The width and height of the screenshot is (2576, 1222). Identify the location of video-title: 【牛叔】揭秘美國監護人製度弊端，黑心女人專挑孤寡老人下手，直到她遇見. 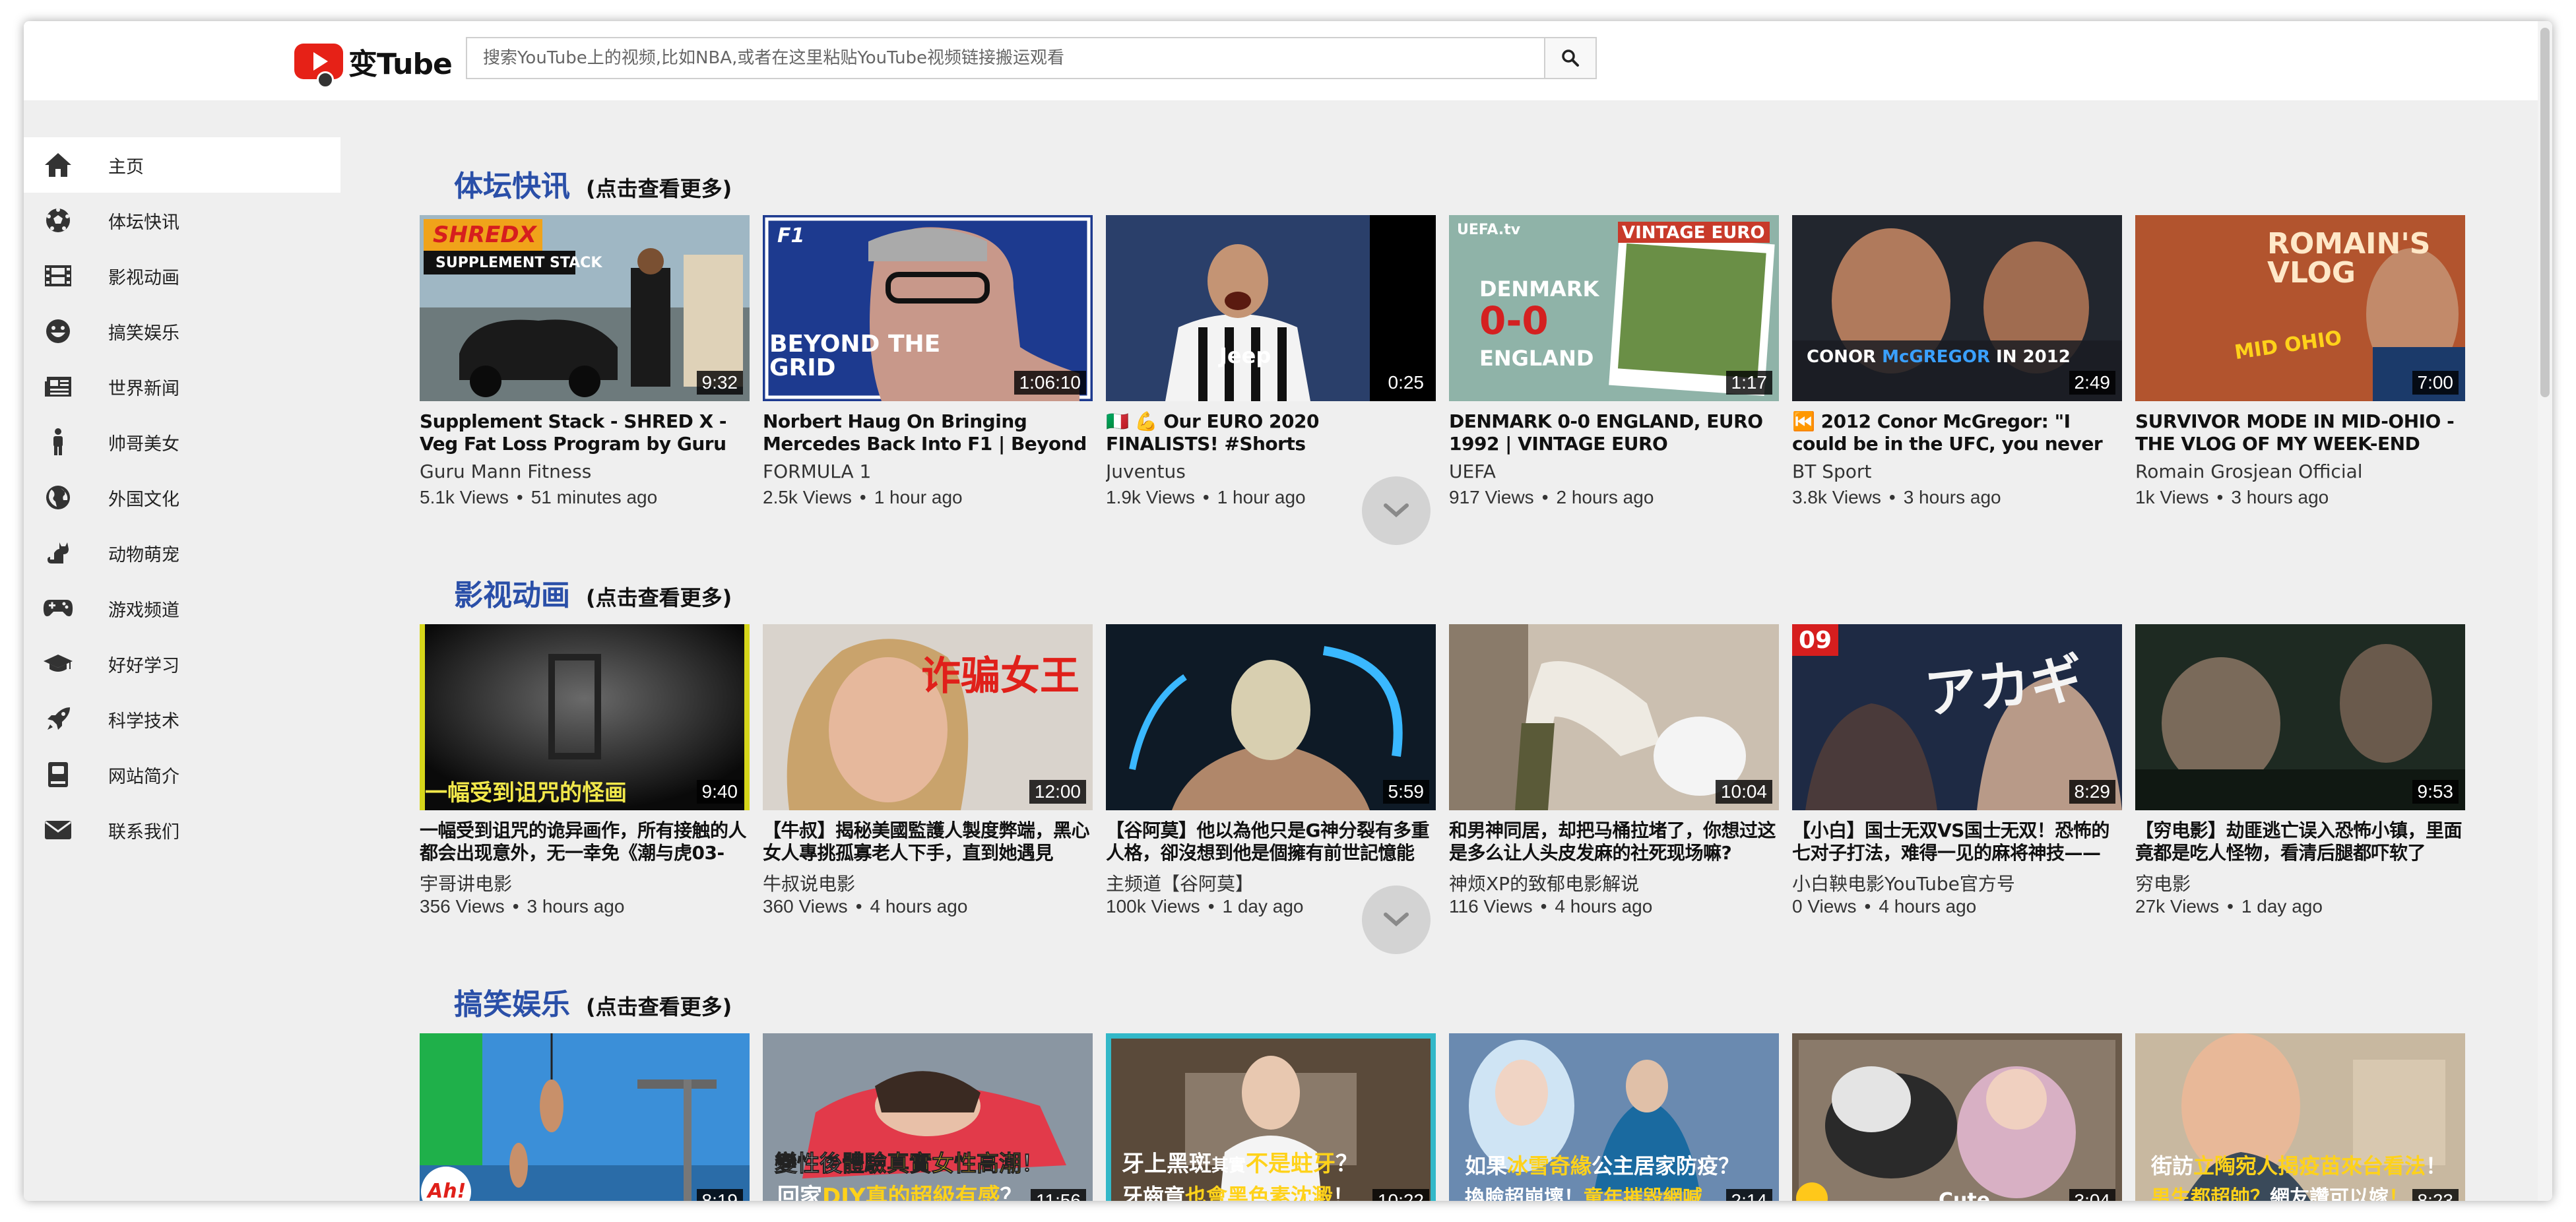
(928, 842).